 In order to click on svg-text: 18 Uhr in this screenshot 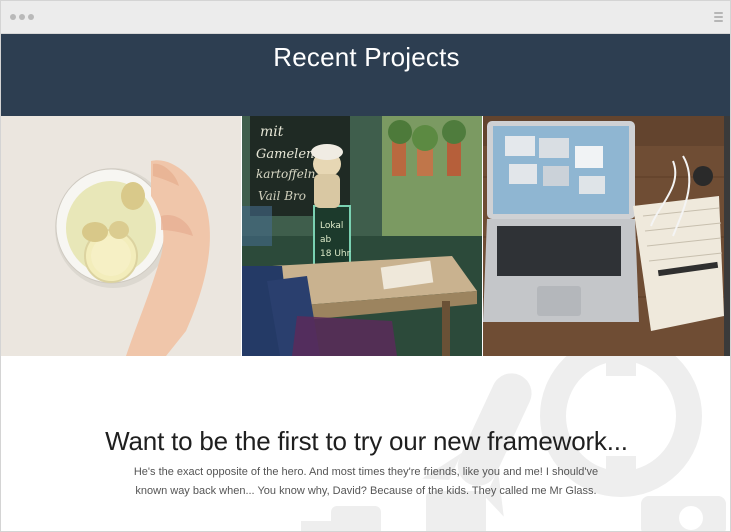, I will do `click(335, 254)`.